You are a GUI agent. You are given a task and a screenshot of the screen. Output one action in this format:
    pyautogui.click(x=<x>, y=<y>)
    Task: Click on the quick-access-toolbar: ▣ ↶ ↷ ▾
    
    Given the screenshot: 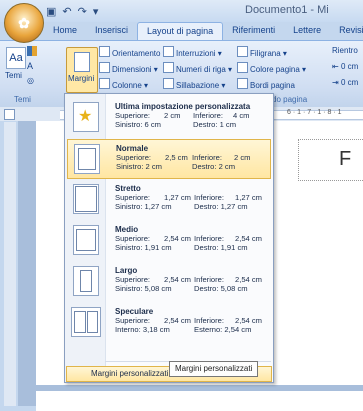 What is the action you would take?
    pyautogui.click(x=72, y=11)
    